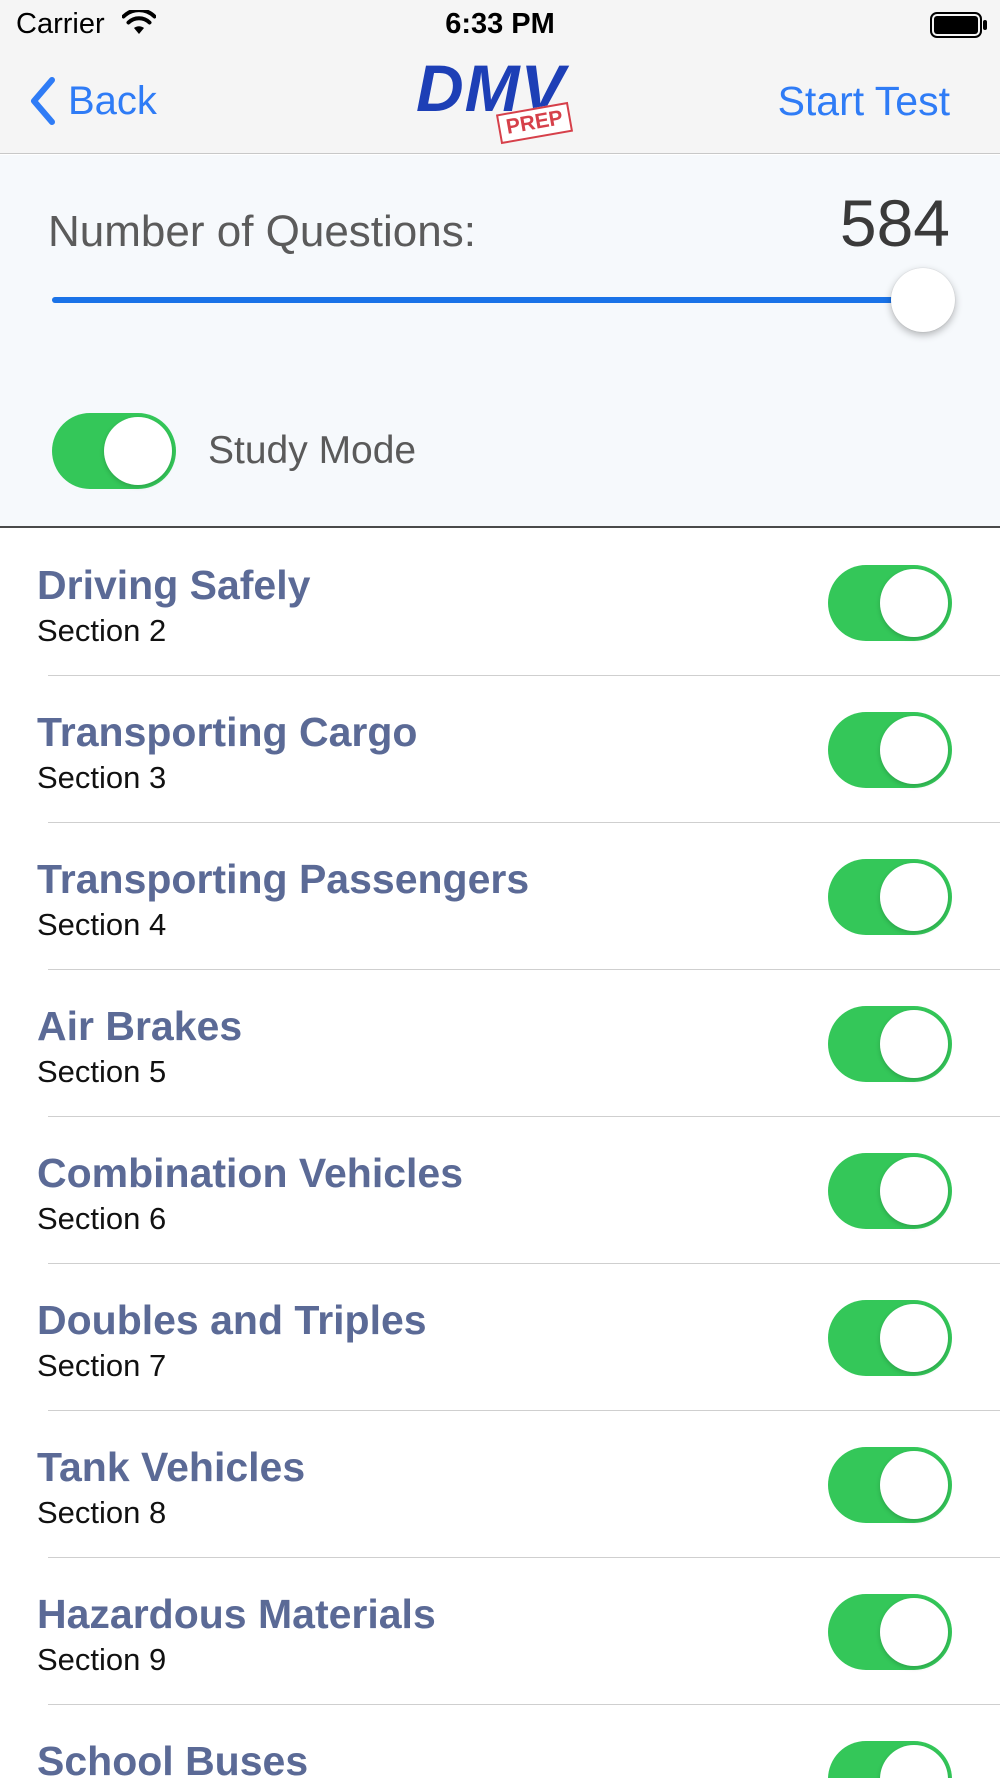 The height and width of the screenshot is (1778, 1000). I want to click on section-subtitle: Section 9, so click(102, 1659).